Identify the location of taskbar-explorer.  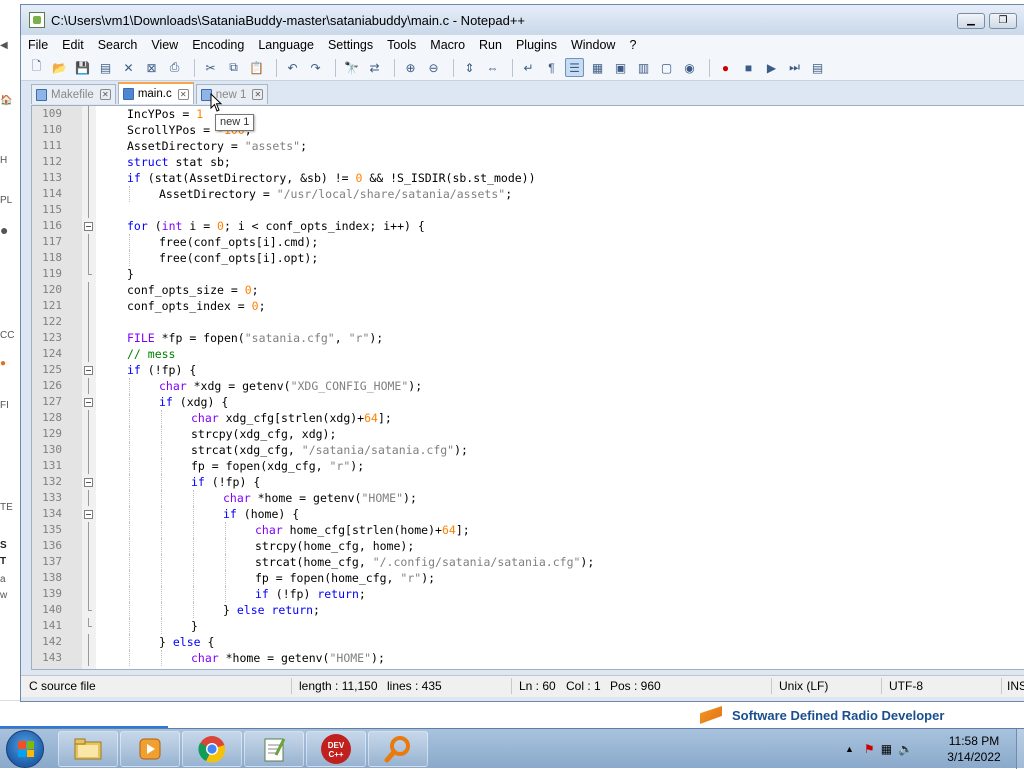
(88, 749).